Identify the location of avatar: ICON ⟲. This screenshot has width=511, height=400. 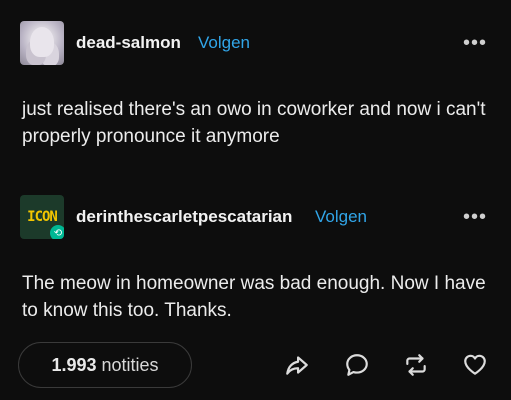
(42, 217).